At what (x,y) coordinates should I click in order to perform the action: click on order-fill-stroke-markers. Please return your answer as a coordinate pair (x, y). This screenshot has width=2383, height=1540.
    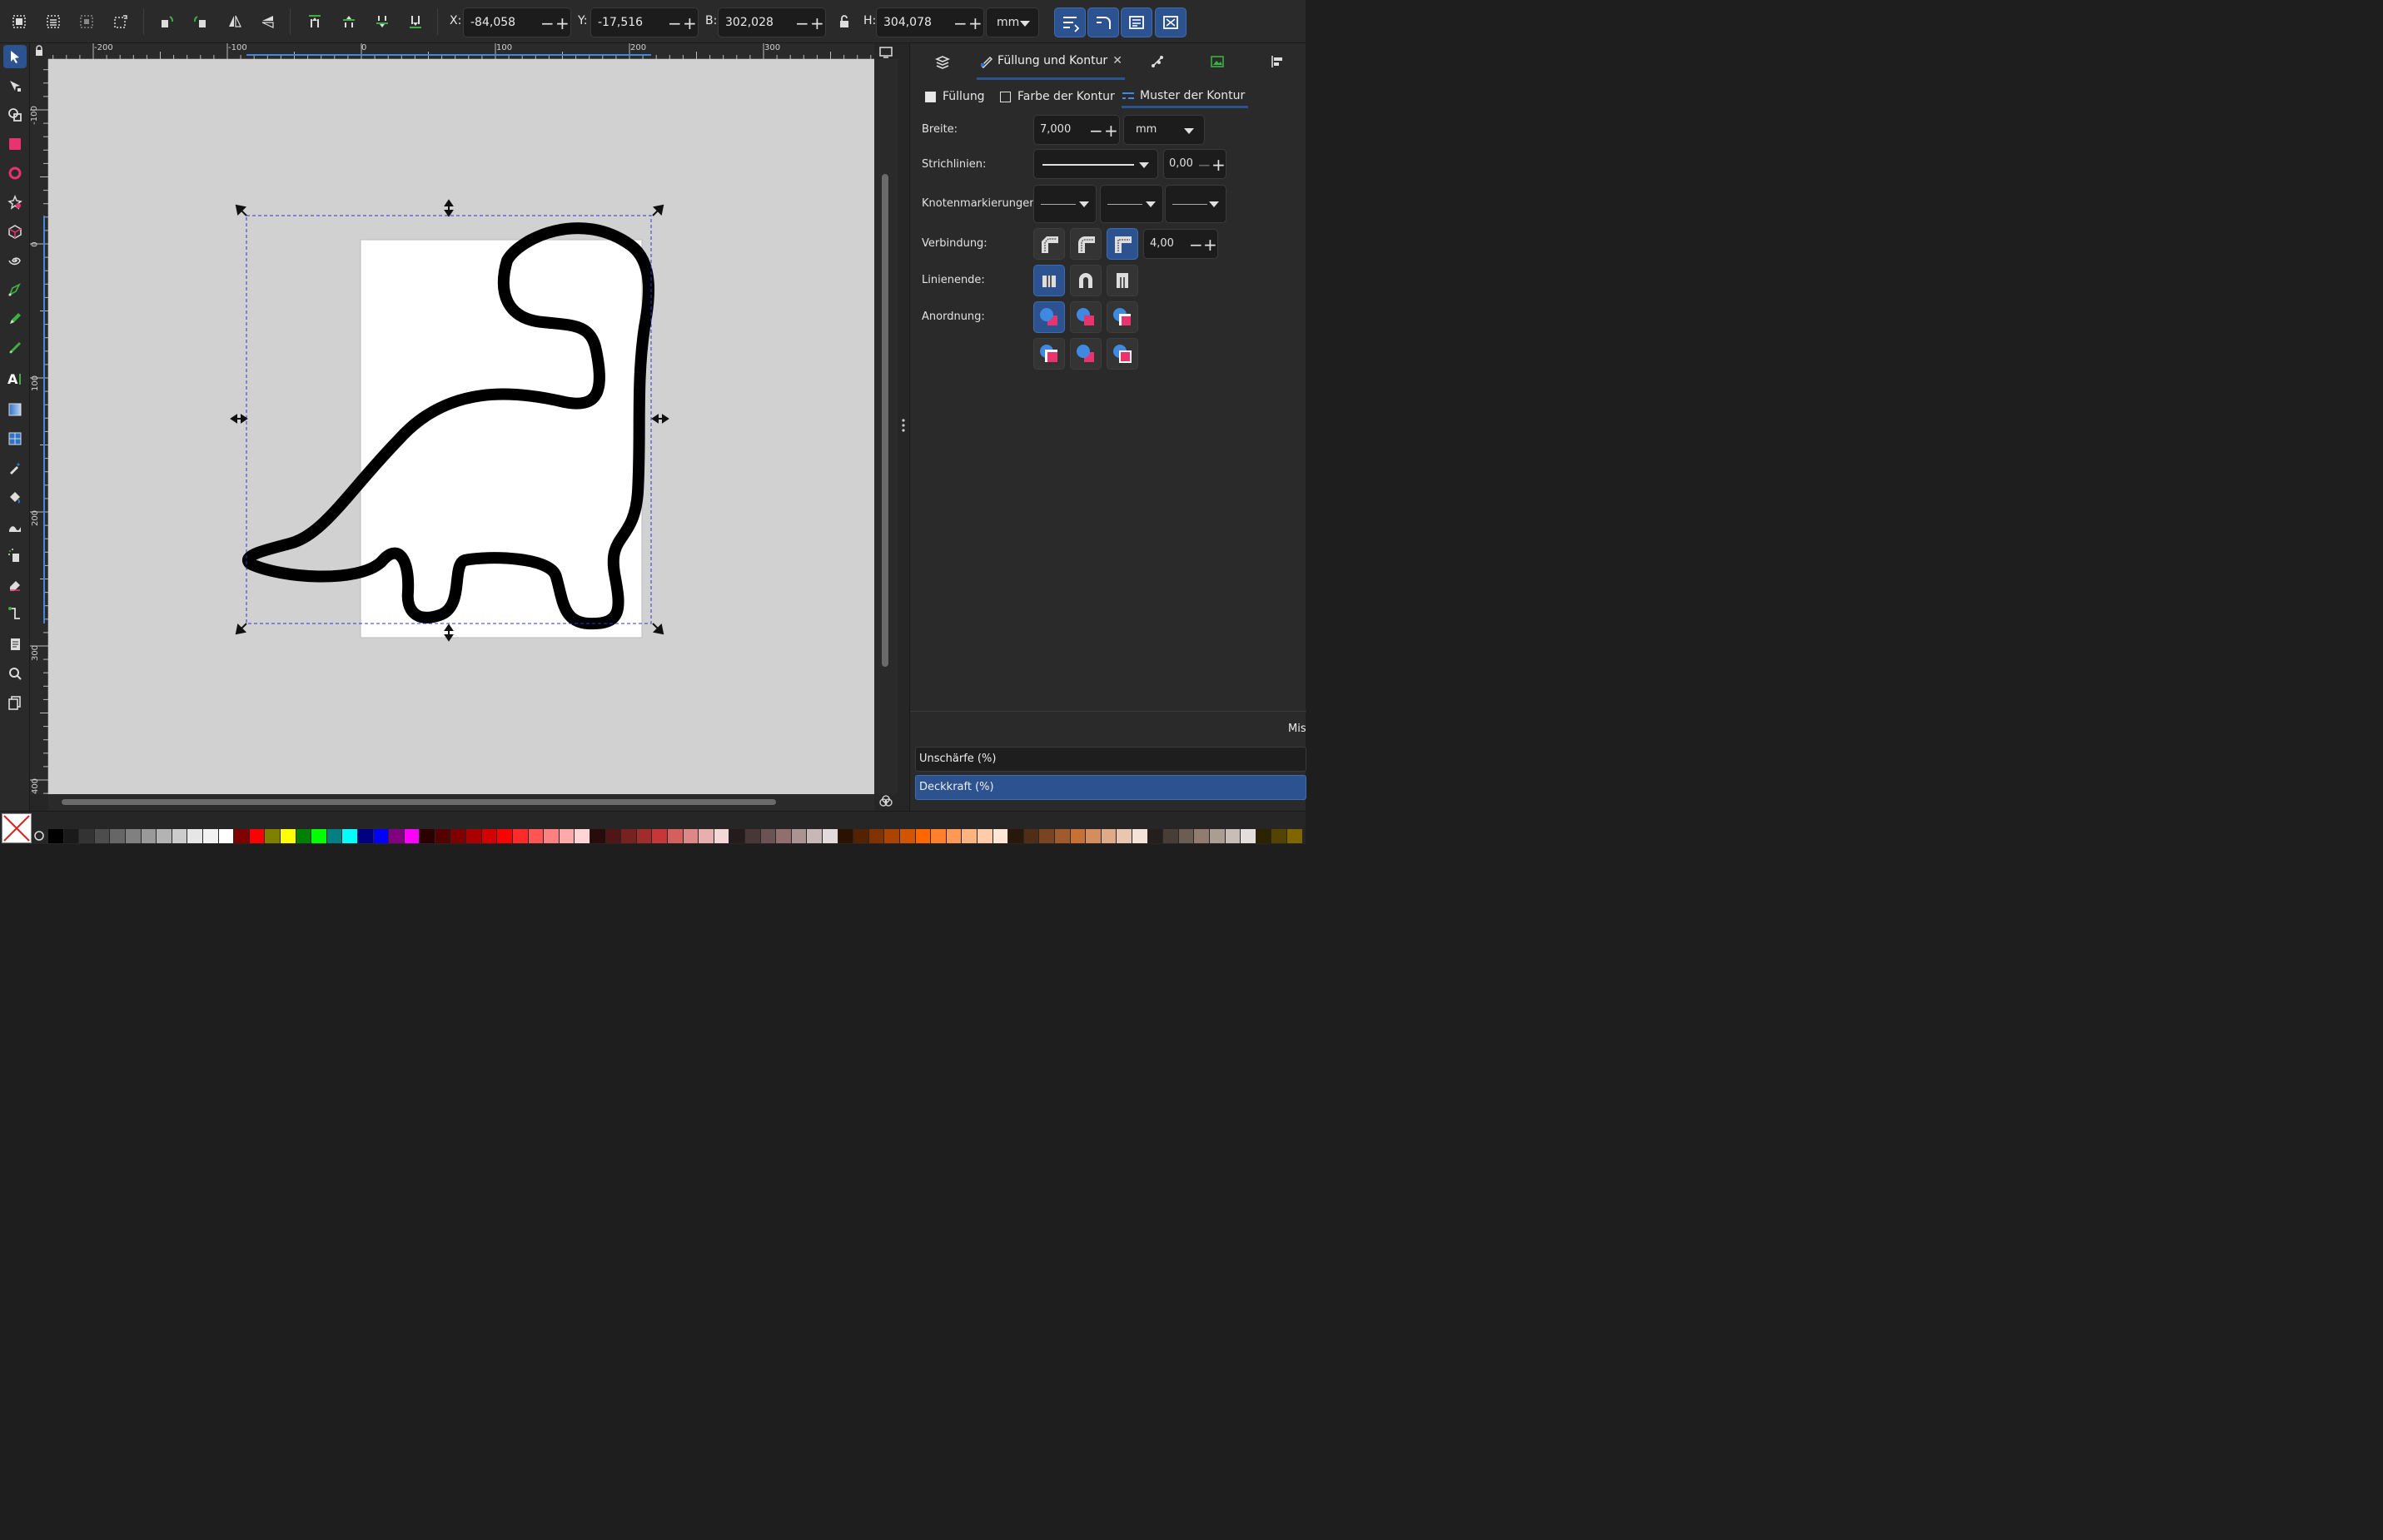
    Looking at the image, I should click on (1049, 317).